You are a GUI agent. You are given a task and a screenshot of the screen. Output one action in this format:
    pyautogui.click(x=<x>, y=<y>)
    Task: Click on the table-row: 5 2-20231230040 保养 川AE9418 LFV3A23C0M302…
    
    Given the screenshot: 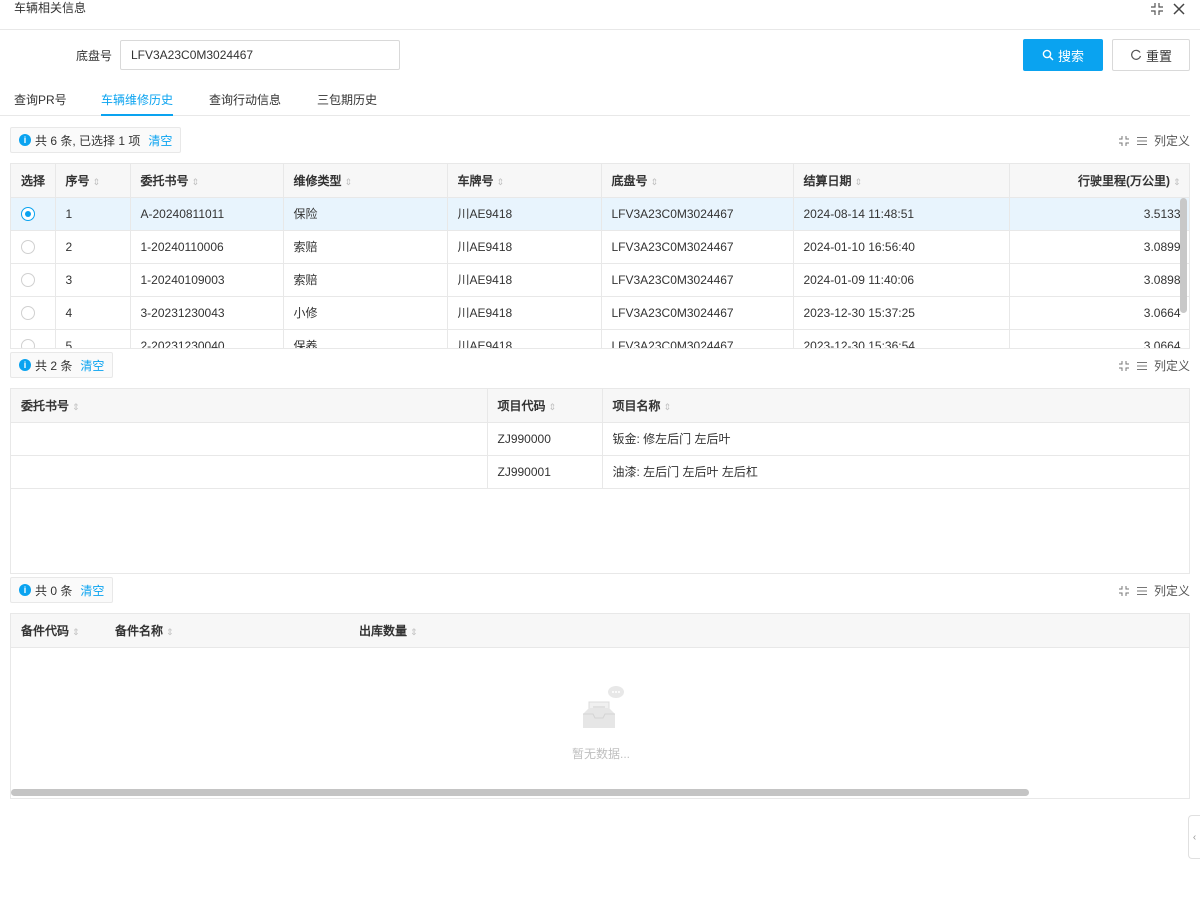 What is the action you would take?
    pyautogui.click(x=600, y=338)
    